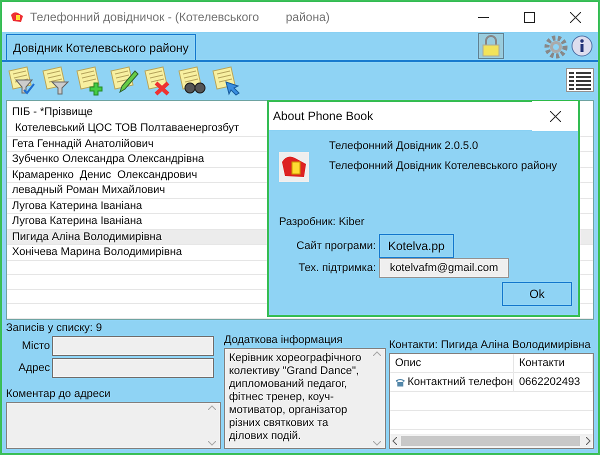 The height and width of the screenshot is (455, 600). What do you see at coordinates (35, 346) in the screenshot?
I see `city-label: Місто` at bounding box center [35, 346].